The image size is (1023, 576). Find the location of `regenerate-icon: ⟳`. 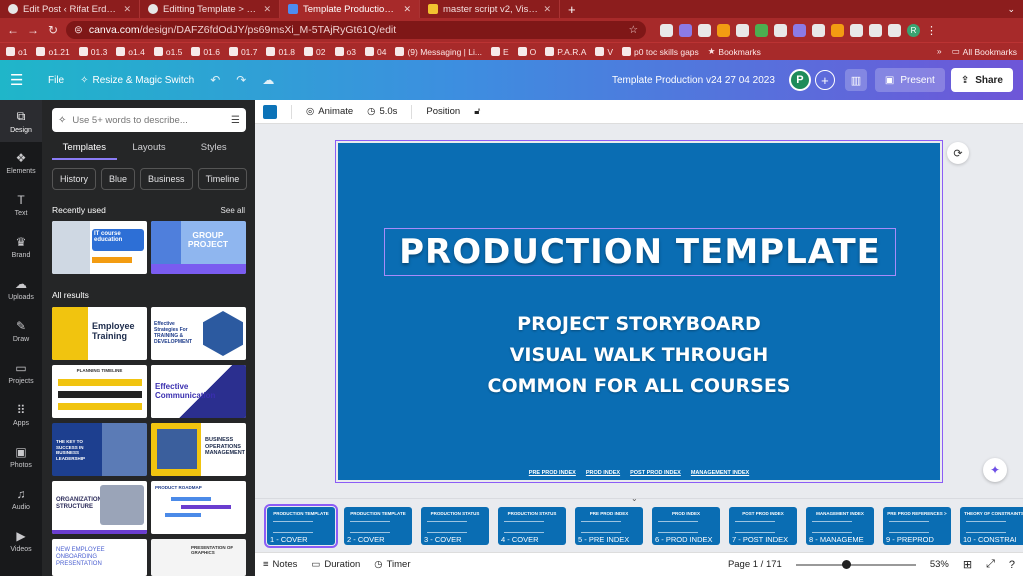

regenerate-icon: ⟳ is located at coordinates (958, 153).